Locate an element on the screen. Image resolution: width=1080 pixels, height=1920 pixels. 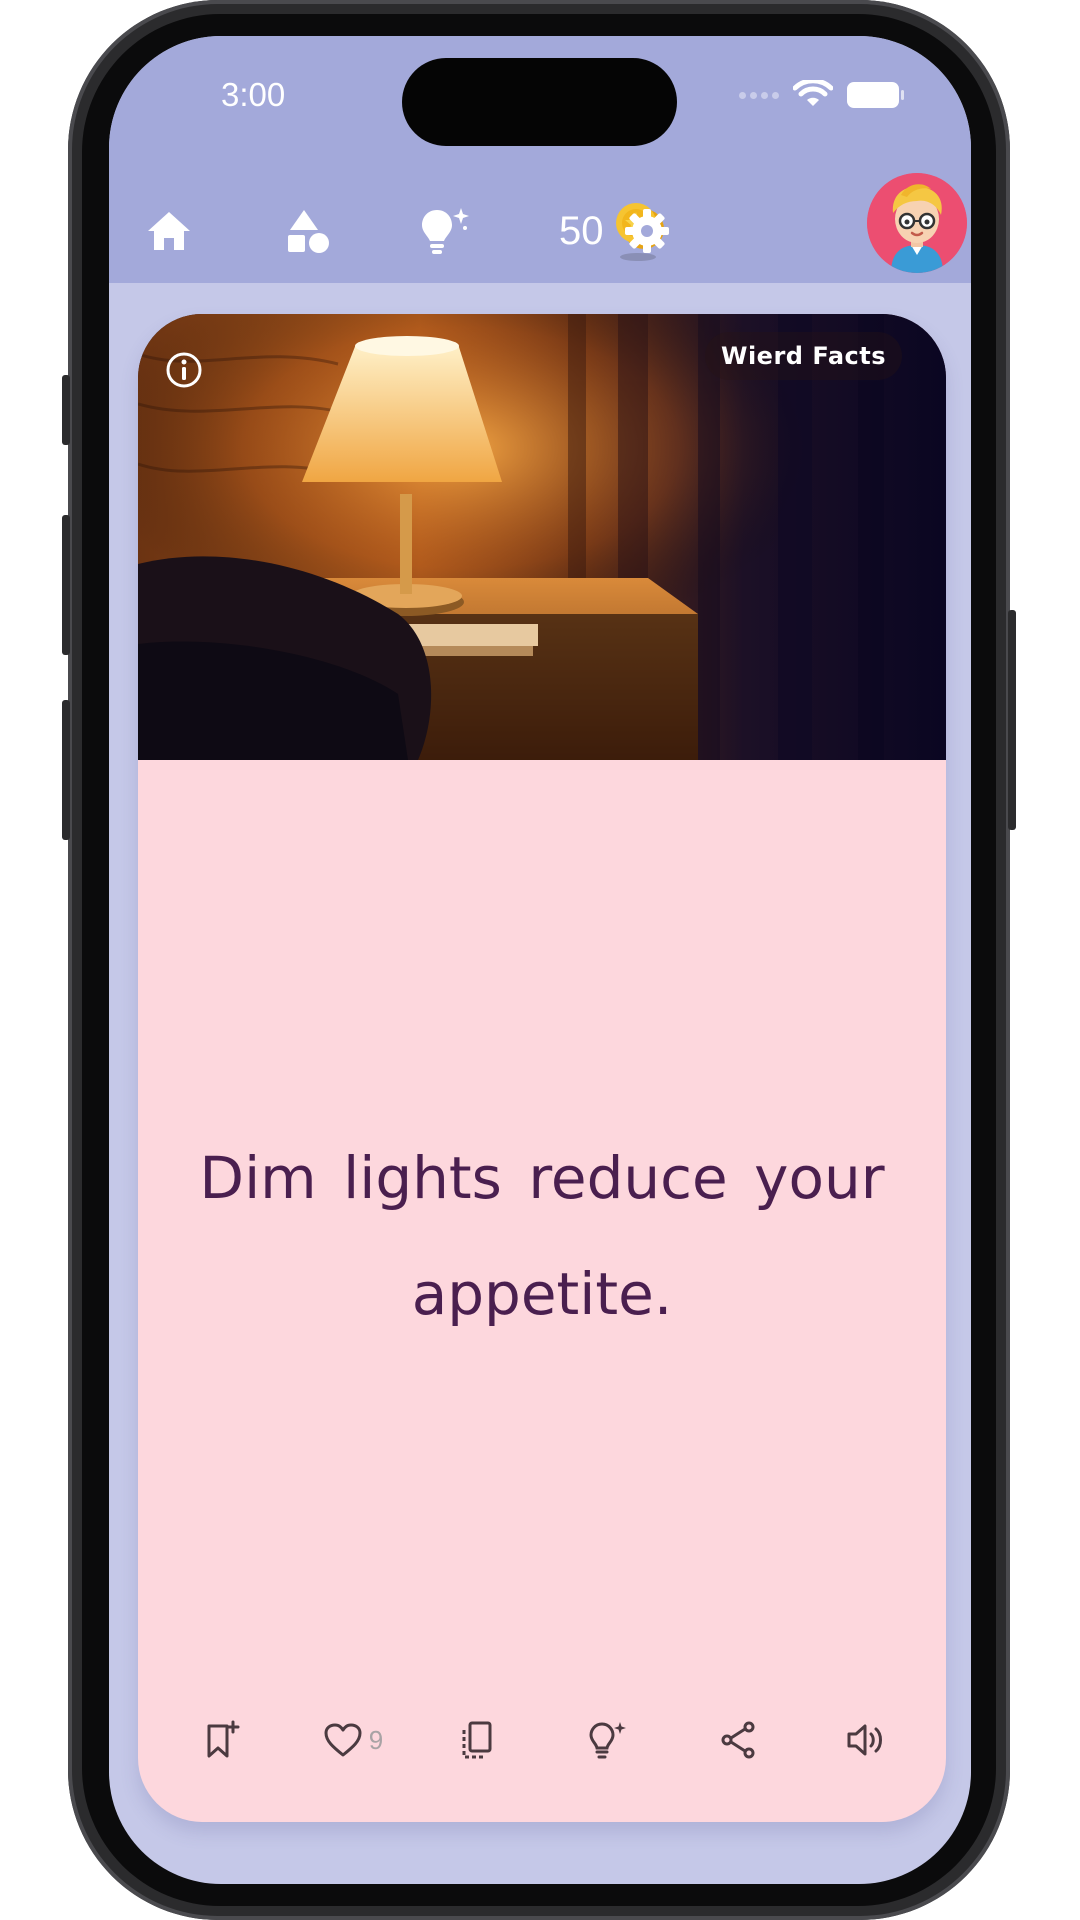
coin-count: 50 is located at coordinates (581, 230).